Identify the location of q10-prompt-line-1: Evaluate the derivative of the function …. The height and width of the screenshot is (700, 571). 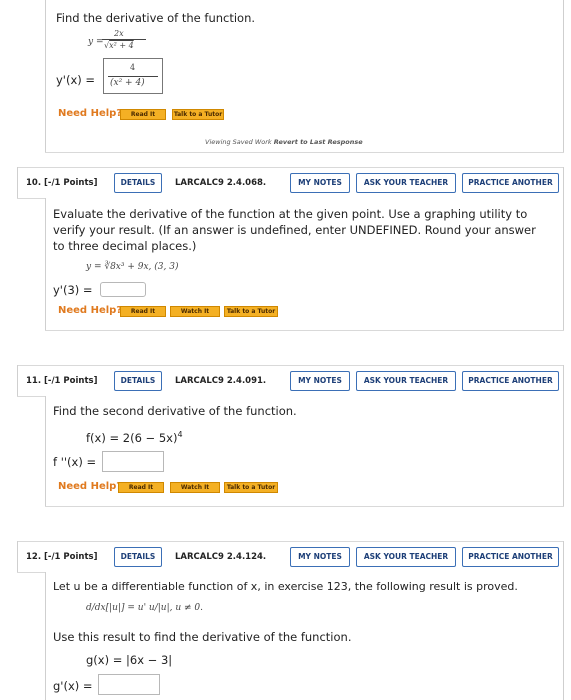
(290, 214).